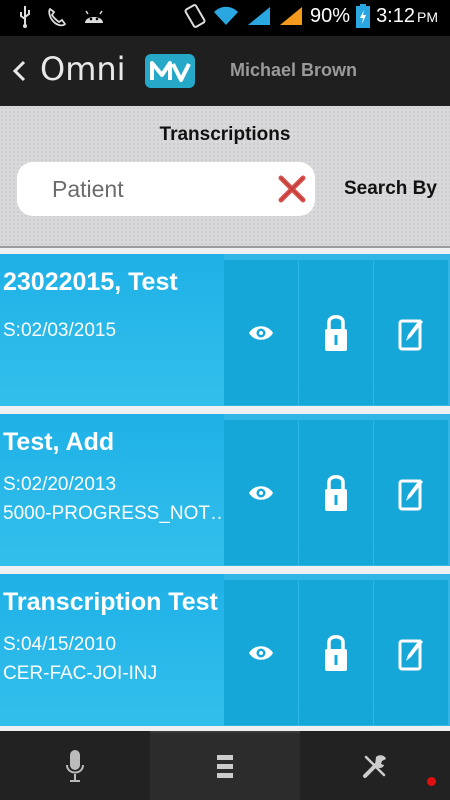  I want to click on dictate-button, so click(75, 765).